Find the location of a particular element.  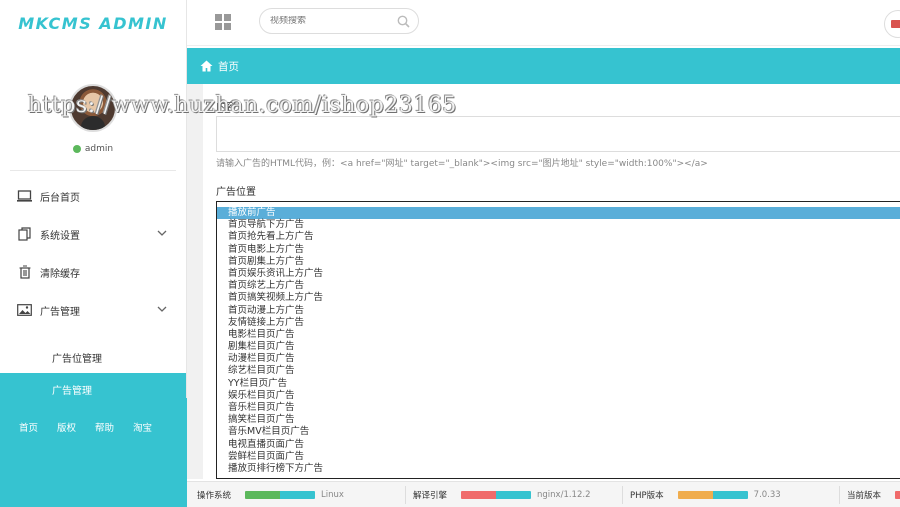

sidebar-divider is located at coordinates (93, 170).